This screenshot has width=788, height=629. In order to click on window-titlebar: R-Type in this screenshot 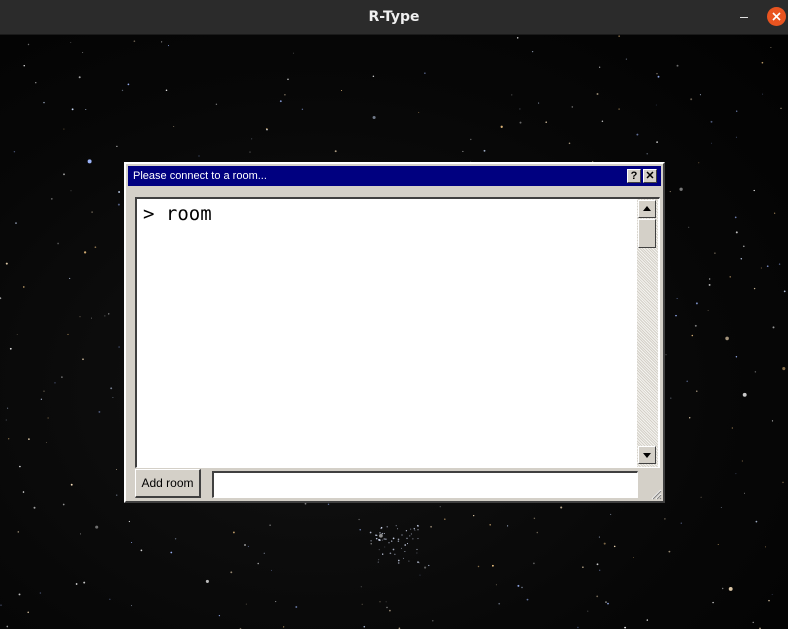, I will do `click(394, 17)`.